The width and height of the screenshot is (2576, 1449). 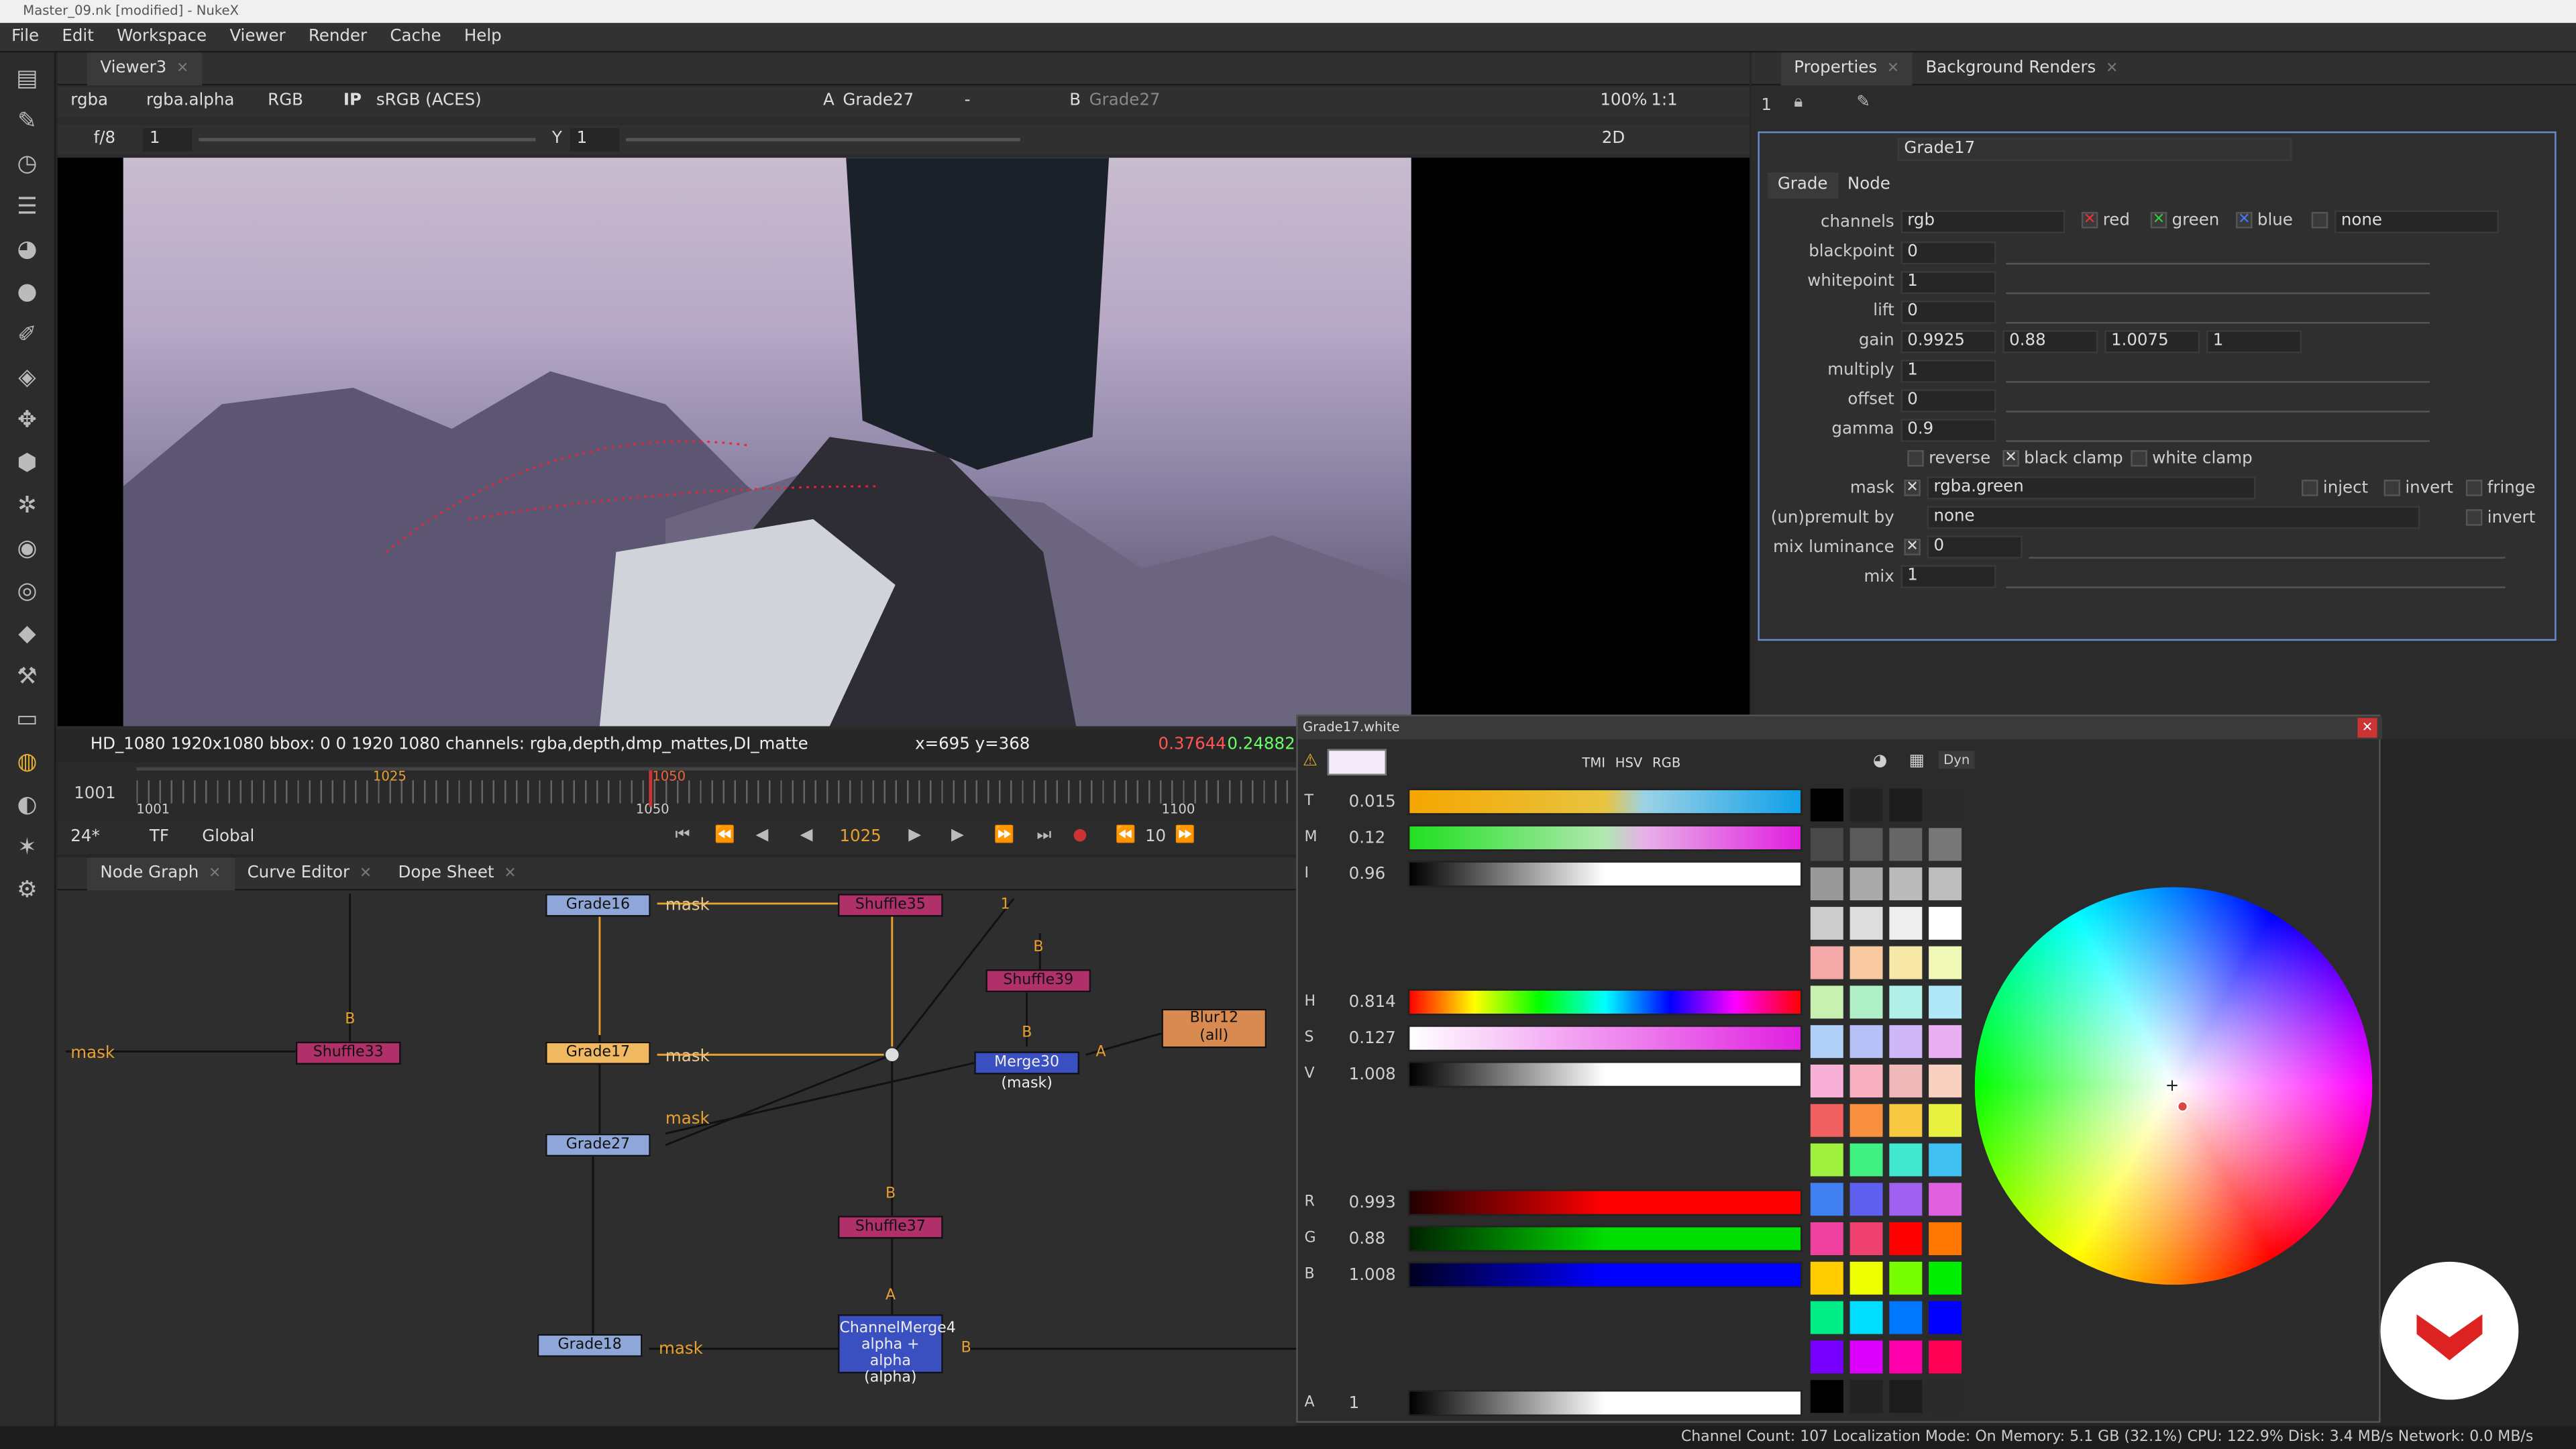 I want to click on rewind-icon: ⏪, so click(x=1126, y=835).